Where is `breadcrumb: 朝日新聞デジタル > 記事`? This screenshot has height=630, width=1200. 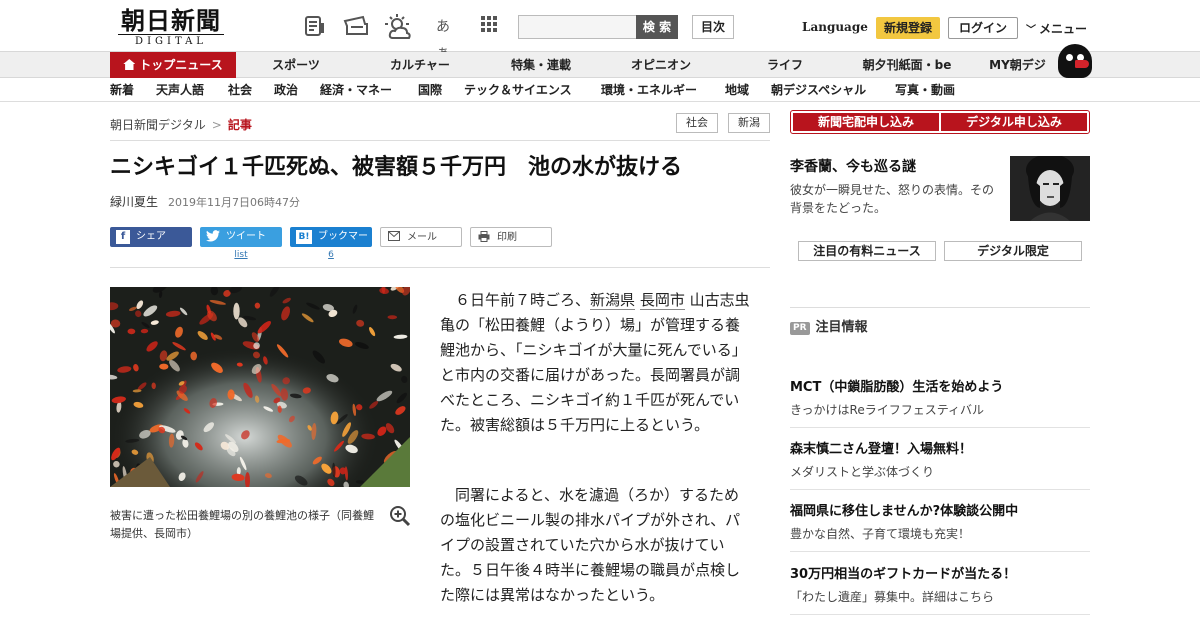
breadcrumb: 朝日新聞デジタル > 記事 is located at coordinates (181, 124).